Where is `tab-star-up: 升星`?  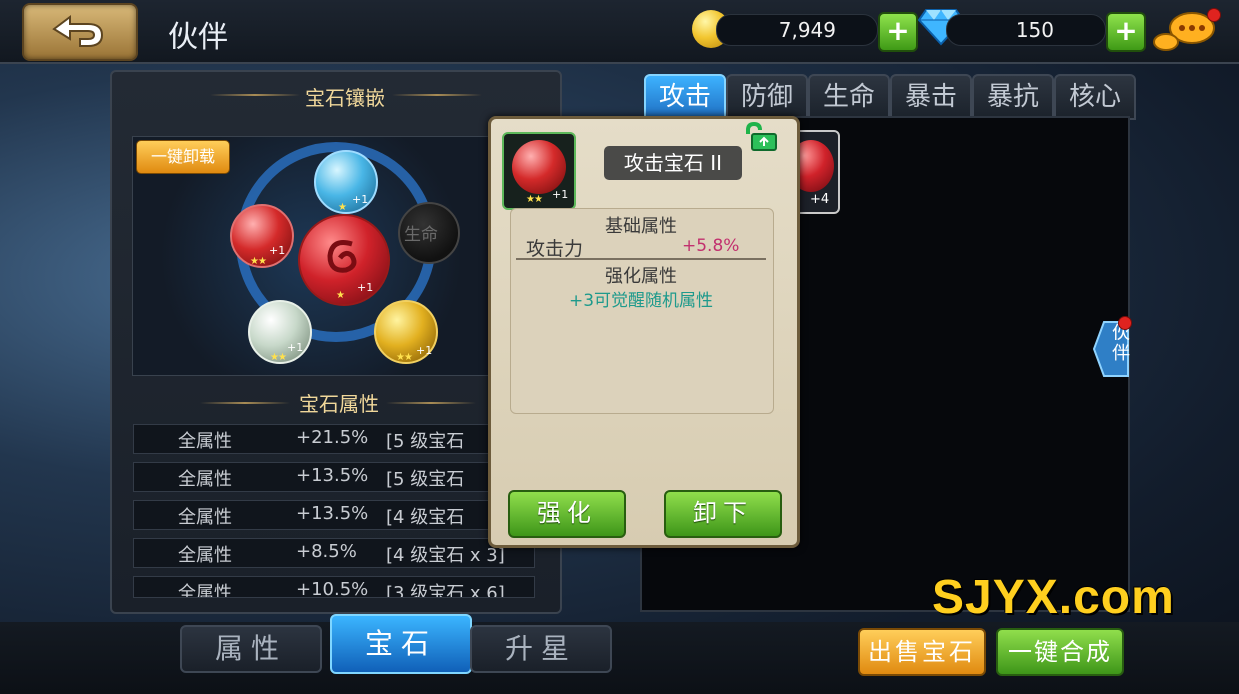
tab-star-up: 升星 is located at coordinates (541, 649).